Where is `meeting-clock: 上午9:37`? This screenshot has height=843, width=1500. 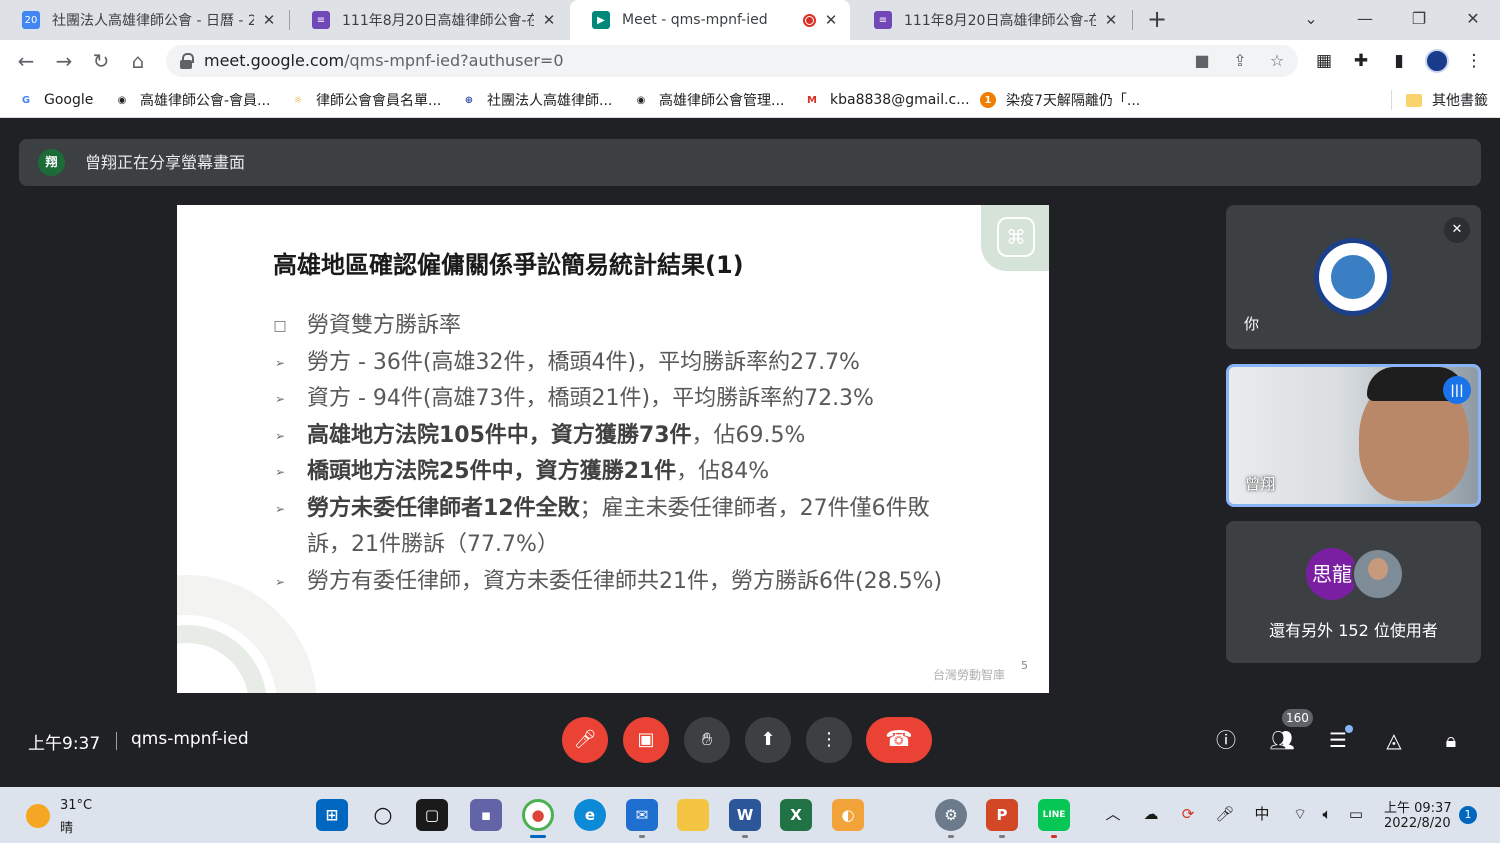 meeting-clock: 上午9:37 is located at coordinates (64, 744).